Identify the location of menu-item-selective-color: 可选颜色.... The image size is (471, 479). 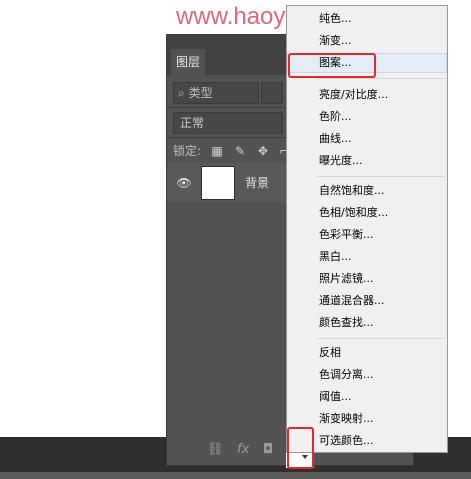
(367, 441).